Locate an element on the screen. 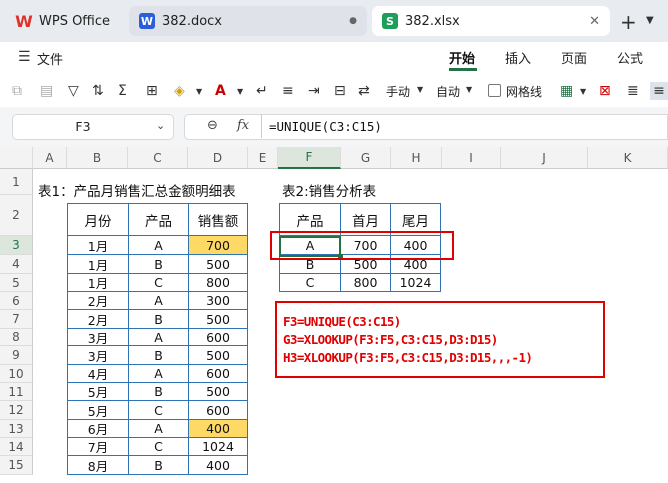 Image resolution: width=668 pixels, height=483 pixels. format-painter-icon: ⧉ is located at coordinates (17, 91).